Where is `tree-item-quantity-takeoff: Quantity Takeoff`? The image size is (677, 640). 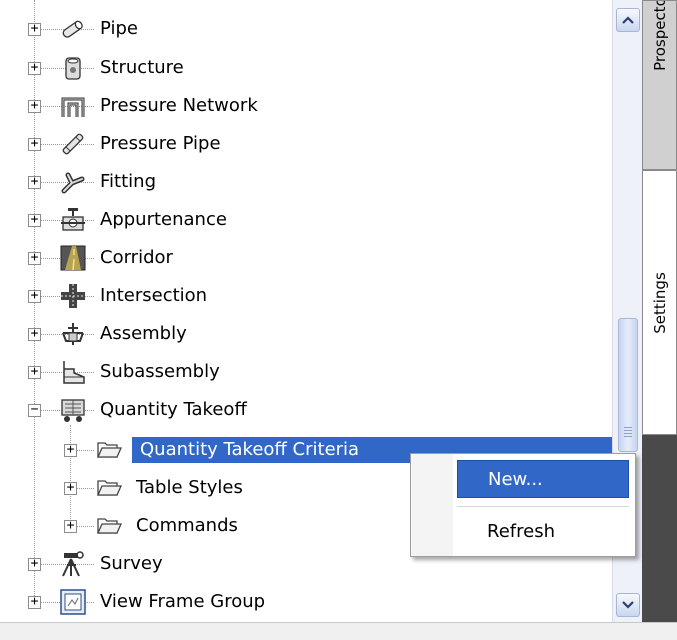
tree-item-quantity-takeoff: Quantity Takeoff is located at coordinates (155, 410).